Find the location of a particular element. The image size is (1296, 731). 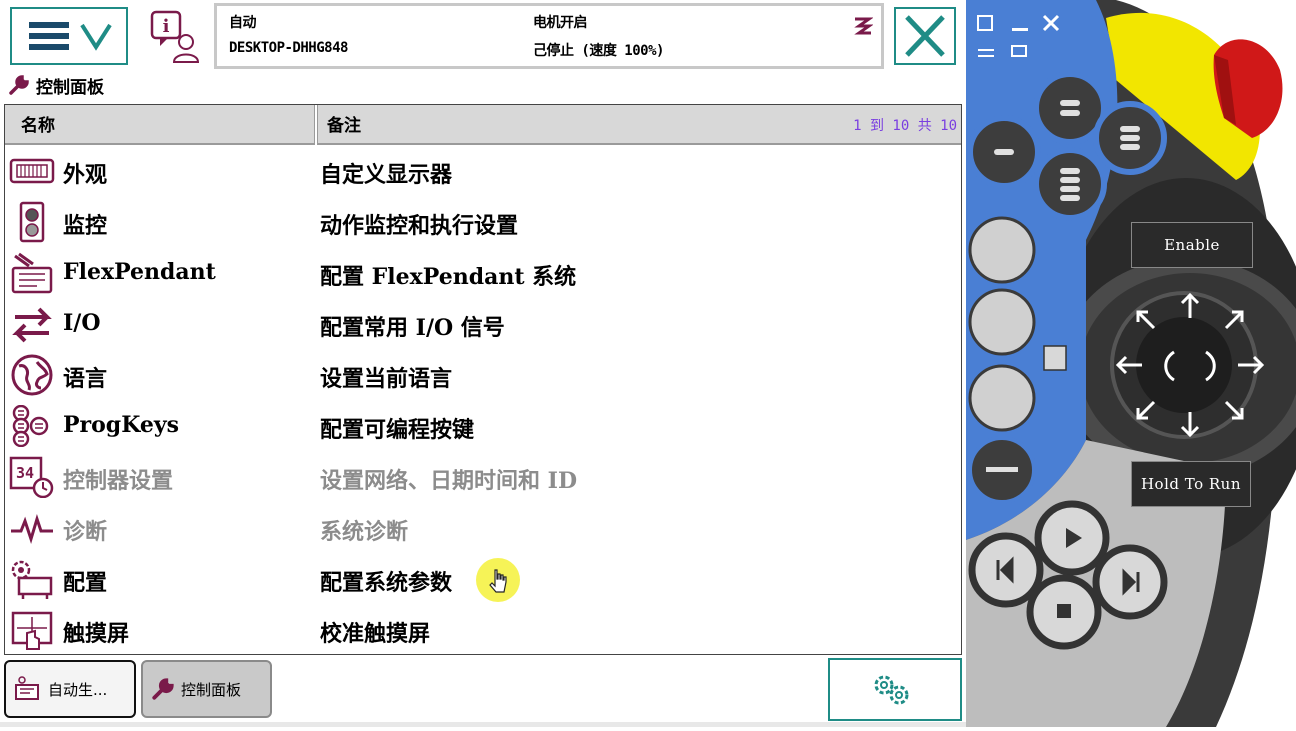

configuration-icon is located at coordinates (32, 579).